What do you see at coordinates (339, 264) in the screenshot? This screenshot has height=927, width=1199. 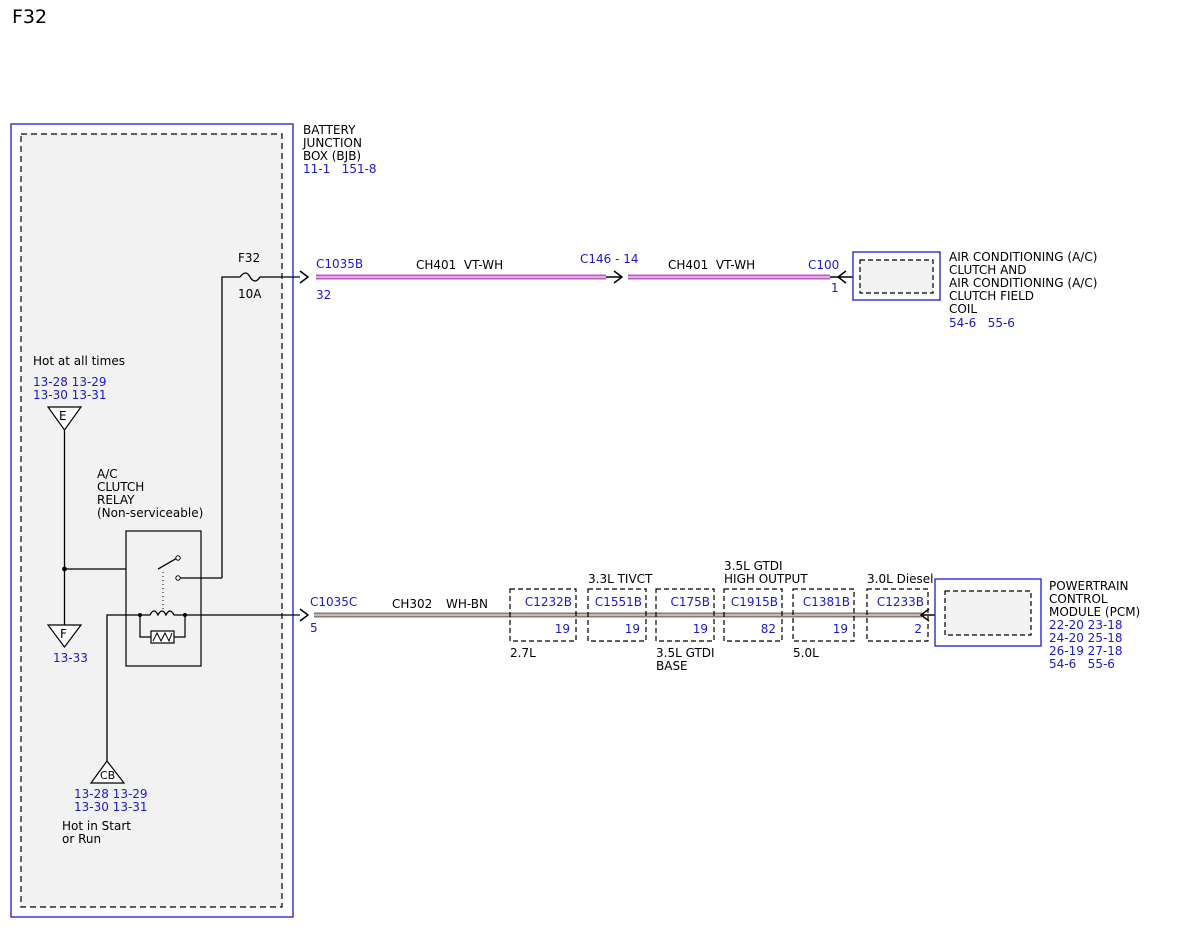 I see `conn-c1035b: C1035B` at bounding box center [339, 264].